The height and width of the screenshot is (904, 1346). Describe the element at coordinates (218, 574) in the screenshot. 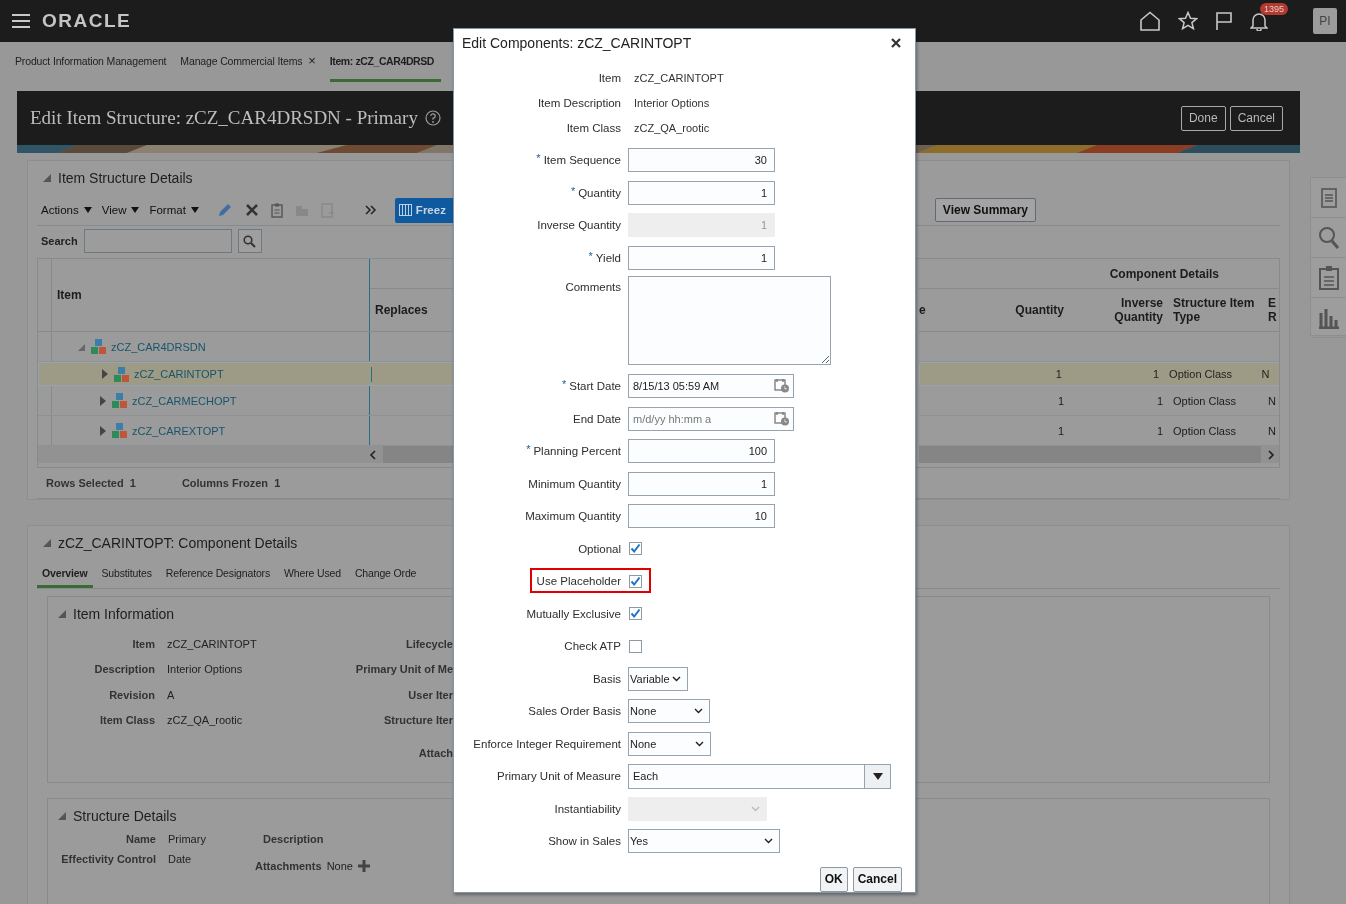

I see `tab: Reference Designators` at that location.